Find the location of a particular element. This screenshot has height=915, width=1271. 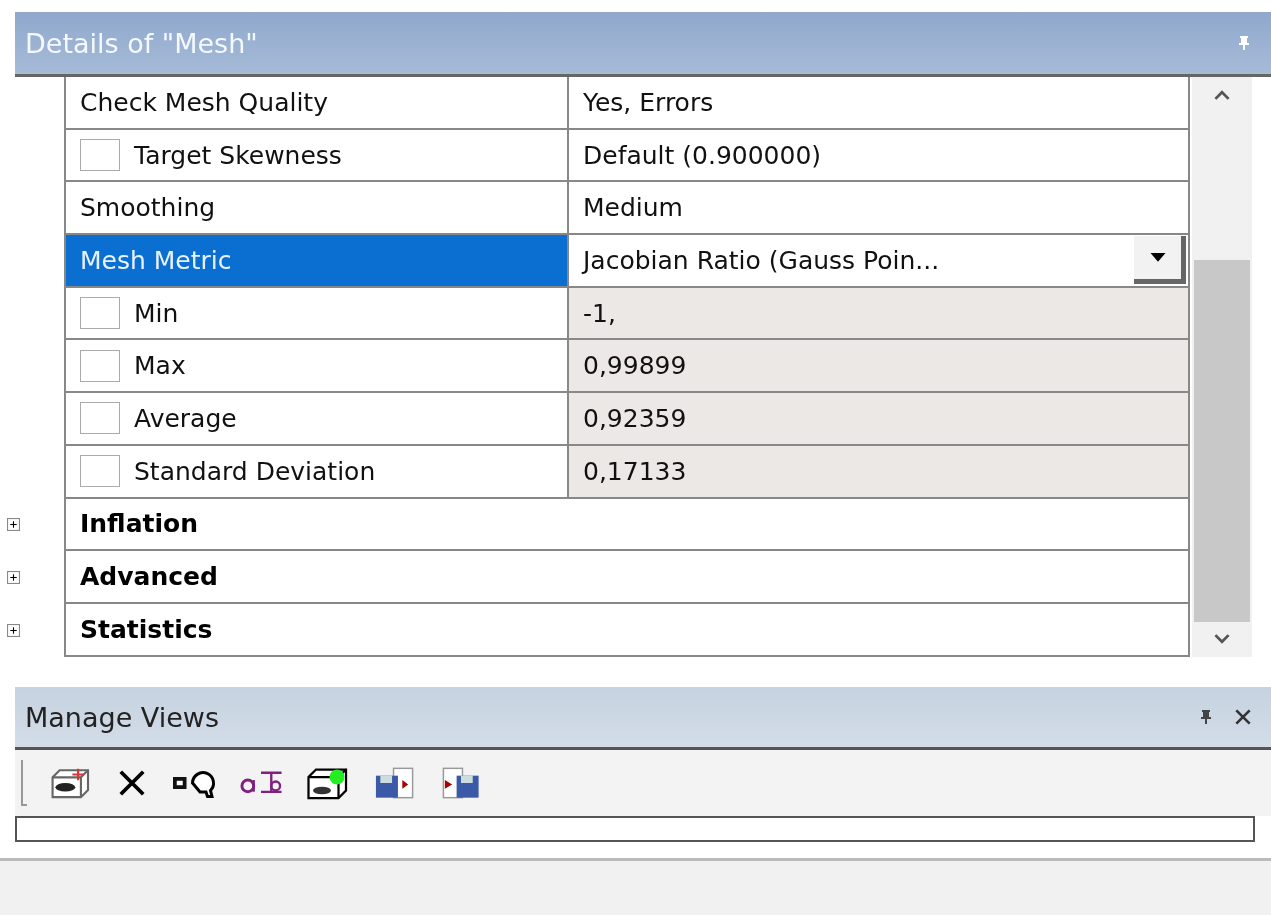

pin-icon is located at coordinates (1206, 717).